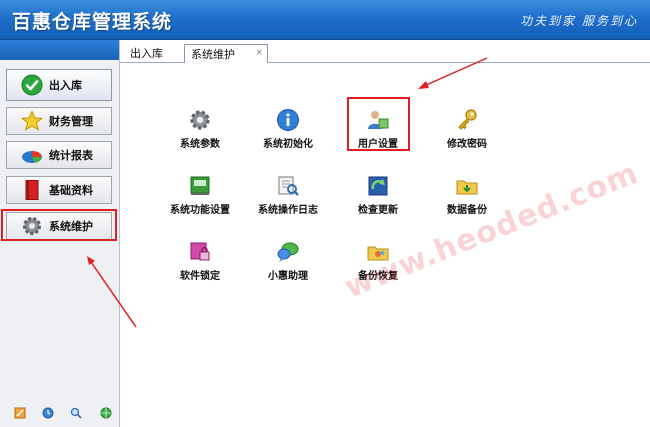 This screenshot has width=650, height=427. What do you see at coordinates (467, 210) in the screenshot?
I see `tile-label: 数据备份` at bounding box center [467, 210].